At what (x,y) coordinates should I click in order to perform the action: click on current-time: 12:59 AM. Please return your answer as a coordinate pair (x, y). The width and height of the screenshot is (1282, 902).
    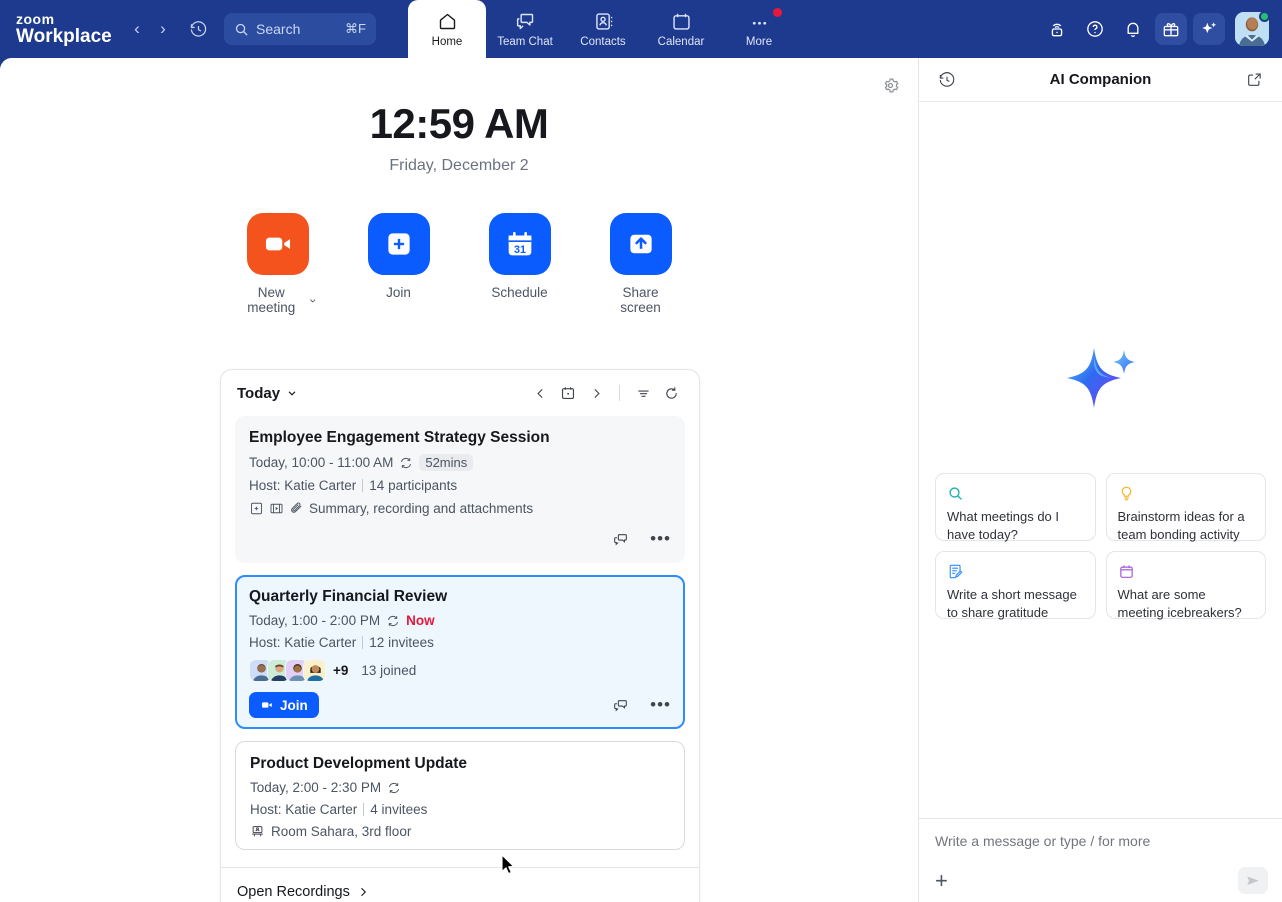
    Looking at the image, I should click on (459, 123).